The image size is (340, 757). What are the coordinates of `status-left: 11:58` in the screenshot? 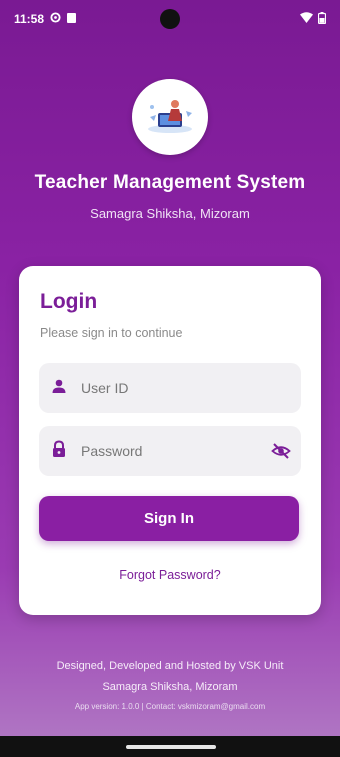 It's located at (45, 19).